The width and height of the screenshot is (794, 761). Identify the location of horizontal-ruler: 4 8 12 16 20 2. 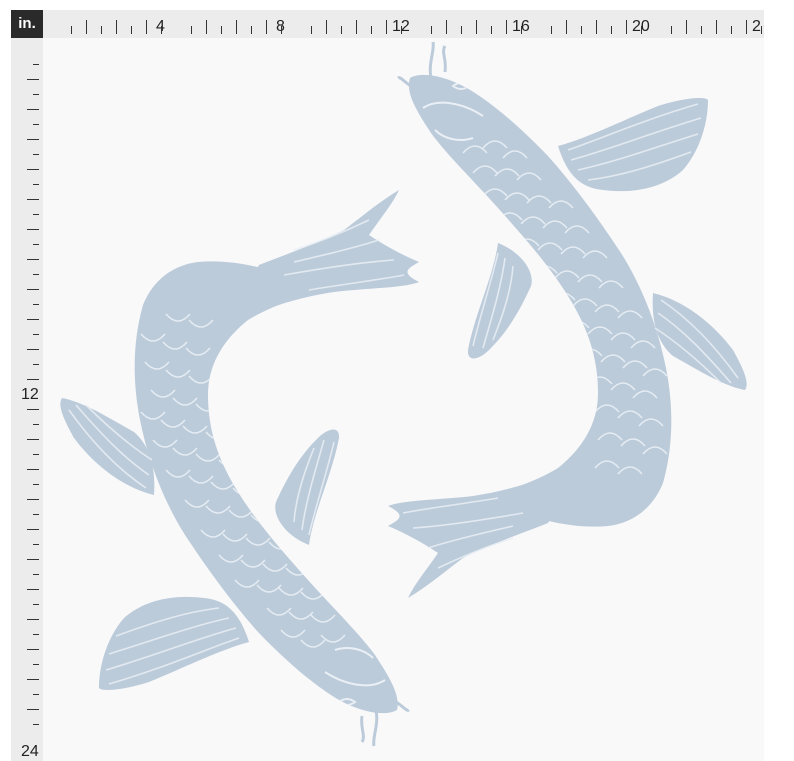
(403, 24).